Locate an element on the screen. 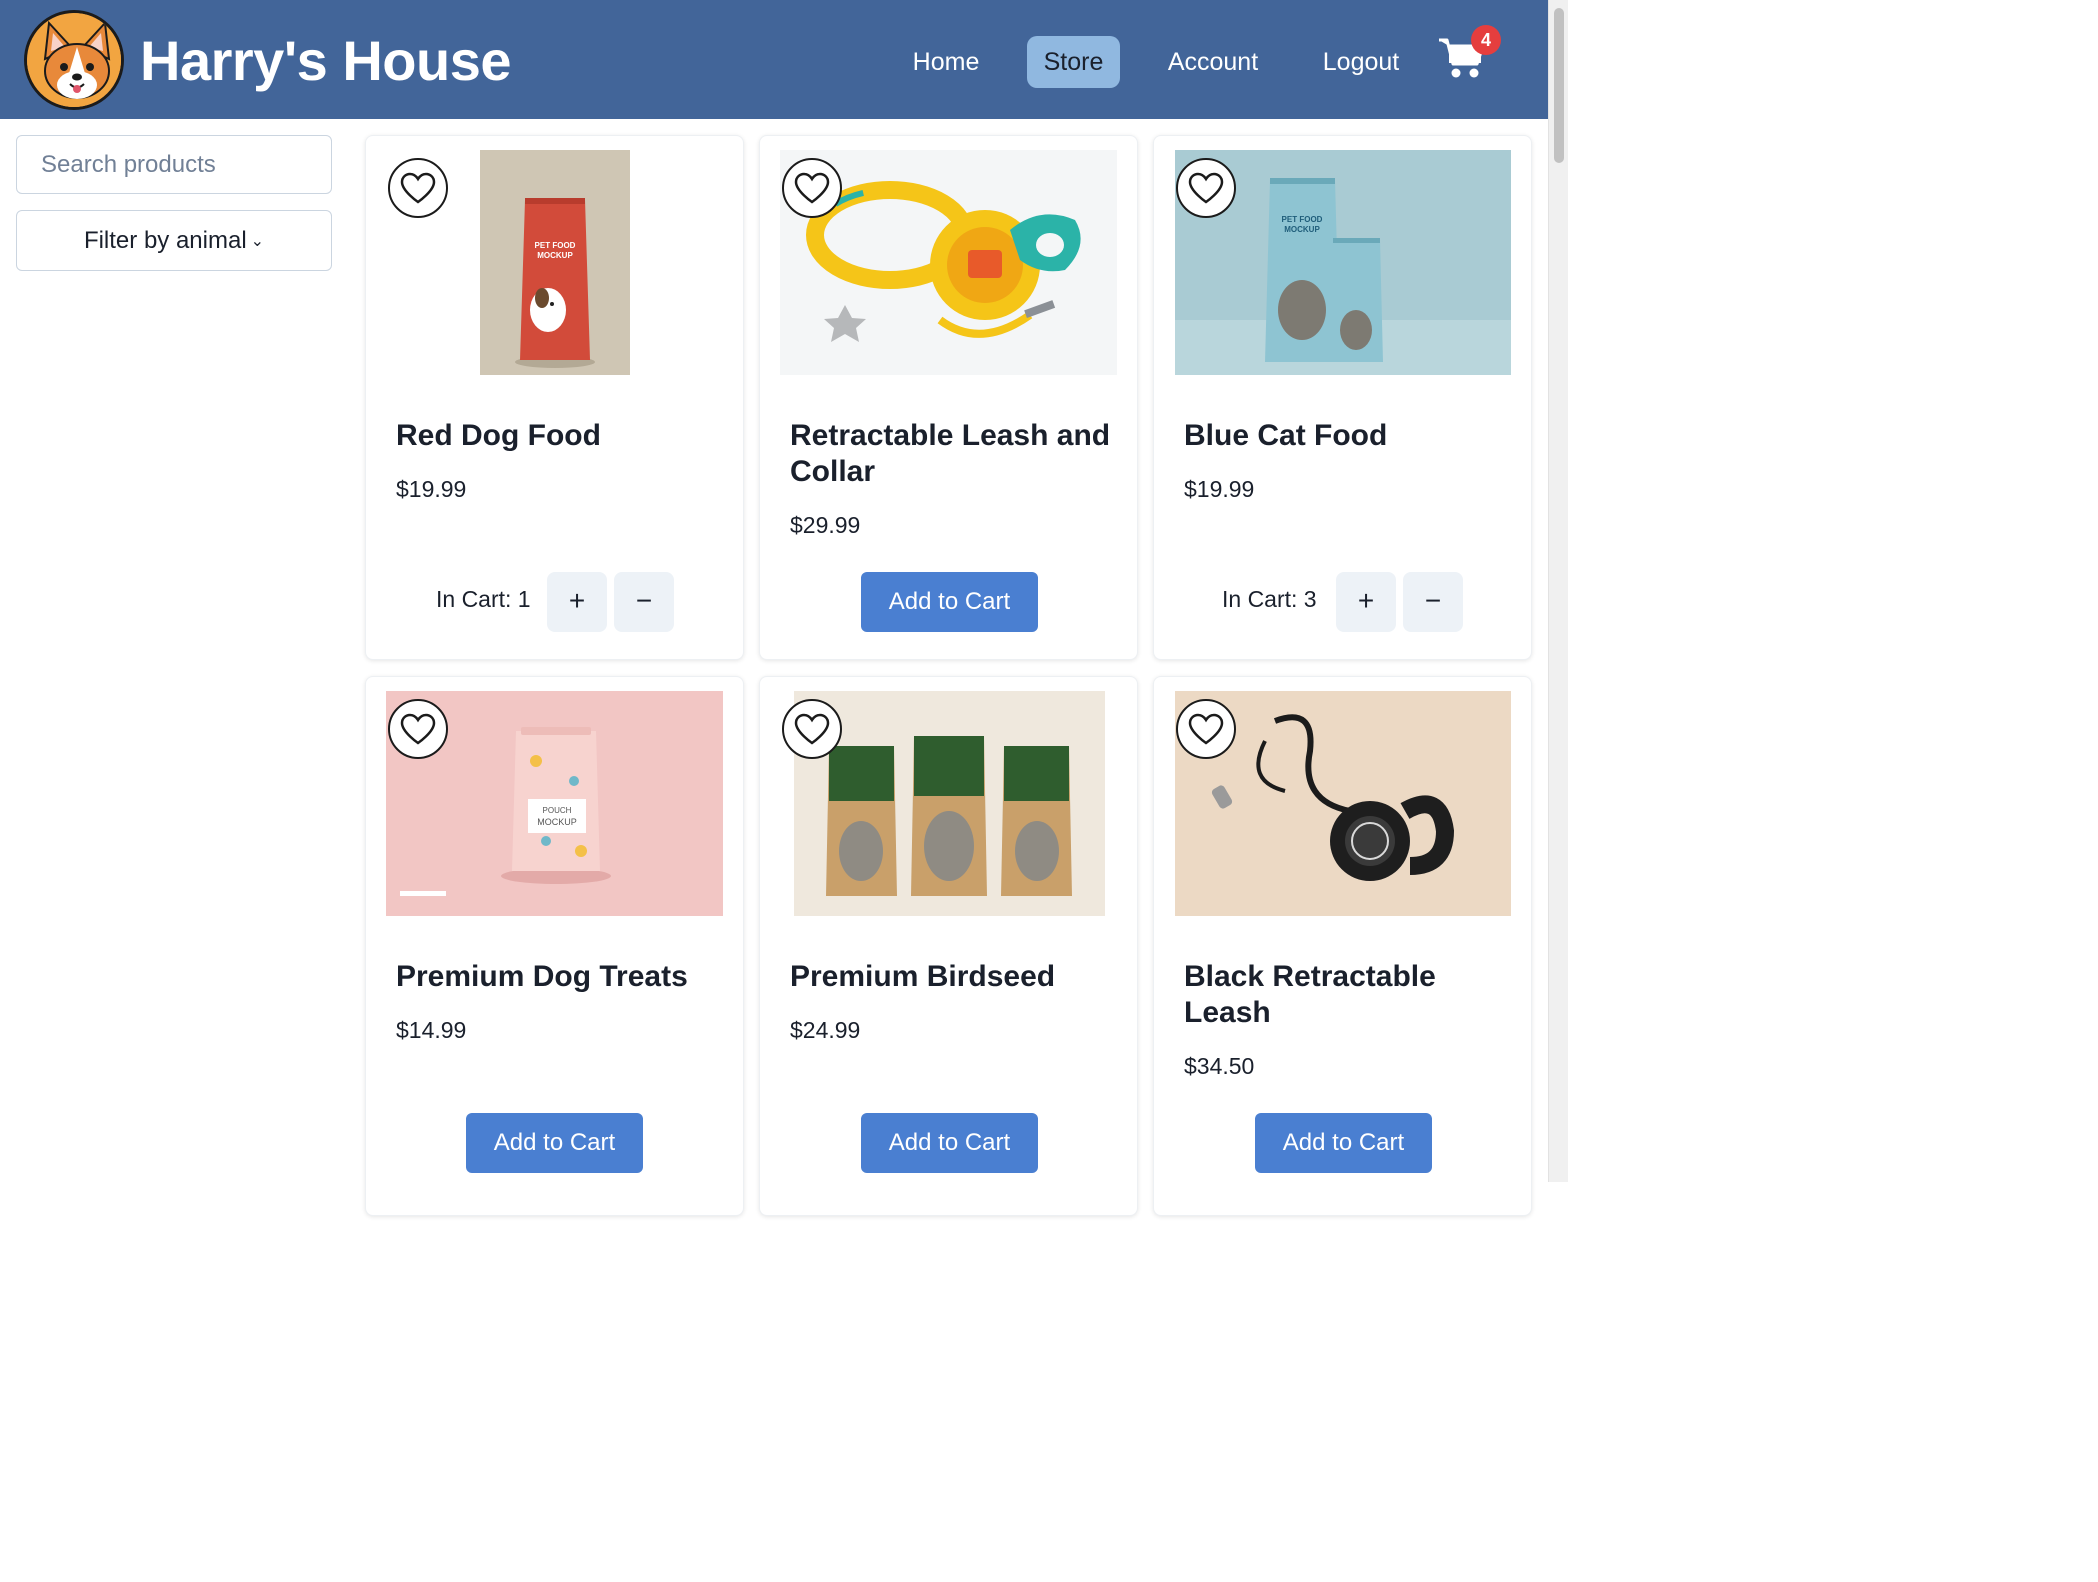  in-cart-count: In Cart: 3 is located at coordinates (1269, 599).